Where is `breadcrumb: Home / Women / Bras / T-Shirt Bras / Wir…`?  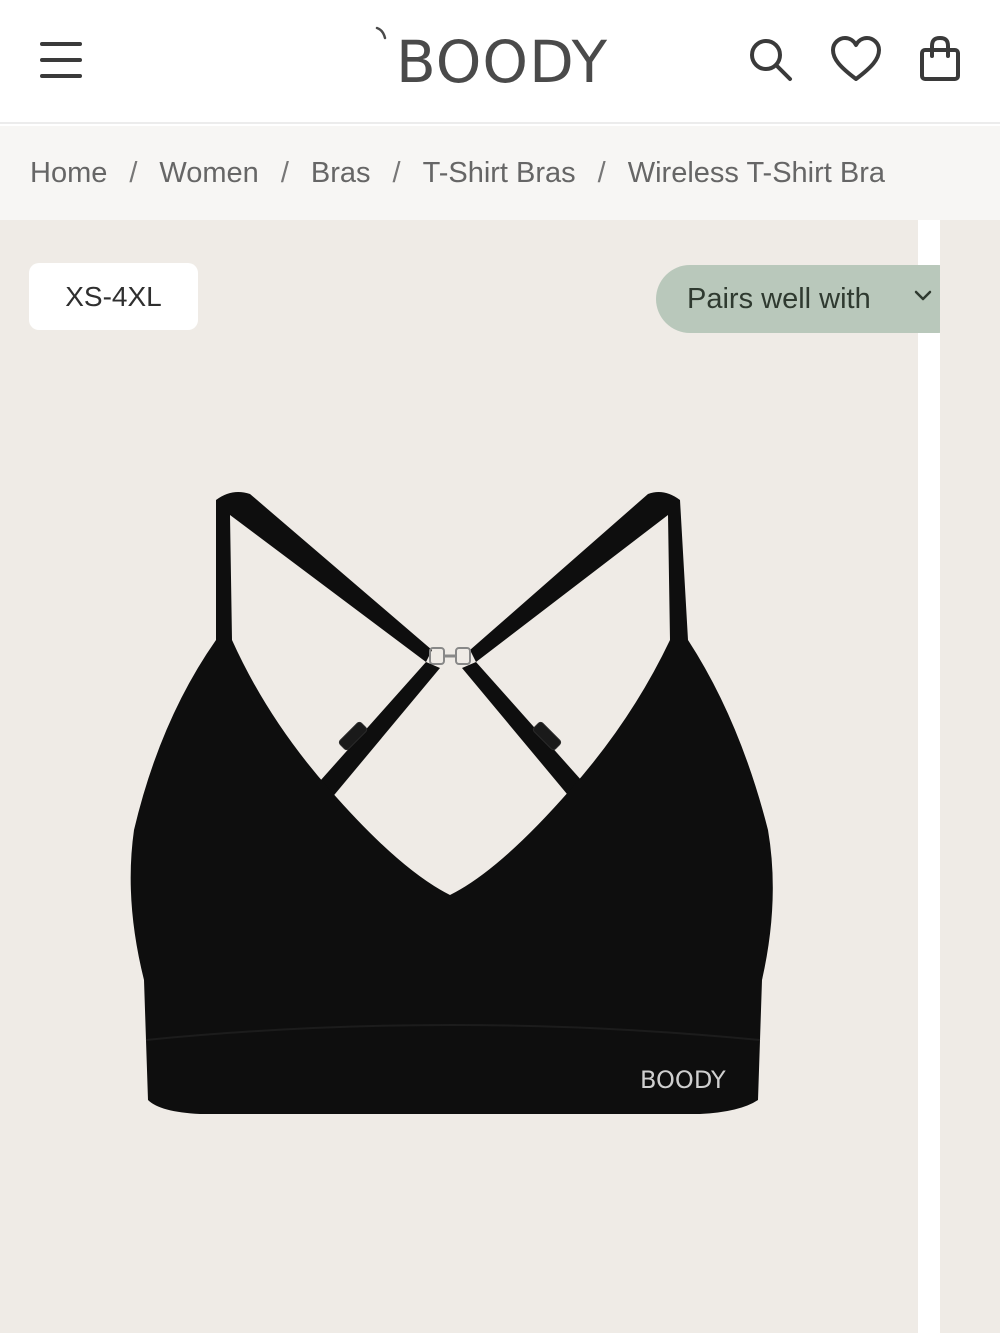 breadcrumb: Home / Women / Bras / T-Shirt Bras / Wir… is located at coordinates (500, 173).